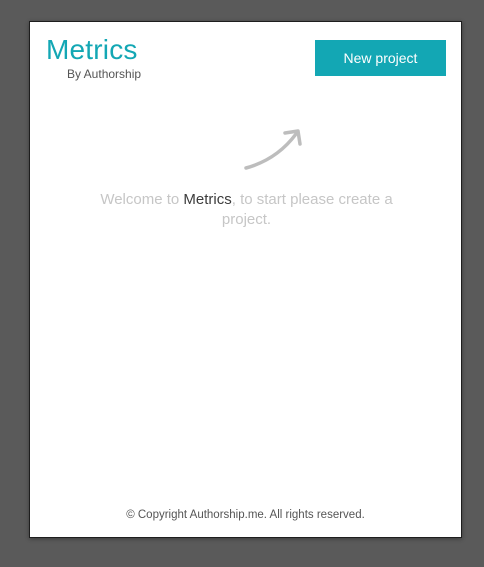  Describe the element at coordinates (273, 149) in the screenshot. I see `curved-arrow-icon` at that location.